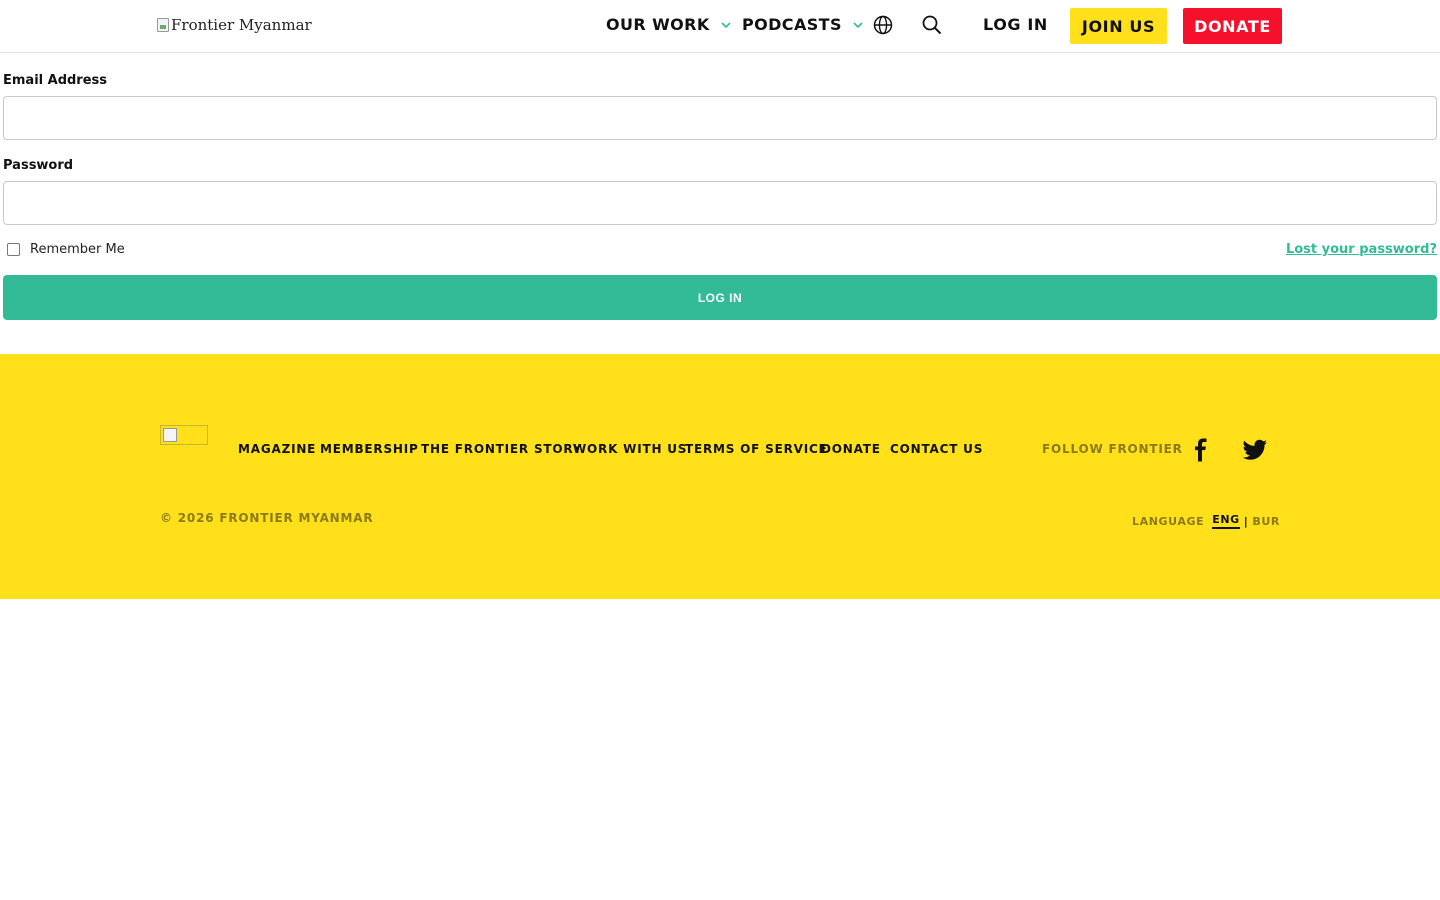 This screenshot has height=900, width=1440. I want to click on nav-podcasts: PODCASTS, so click(803, 24).